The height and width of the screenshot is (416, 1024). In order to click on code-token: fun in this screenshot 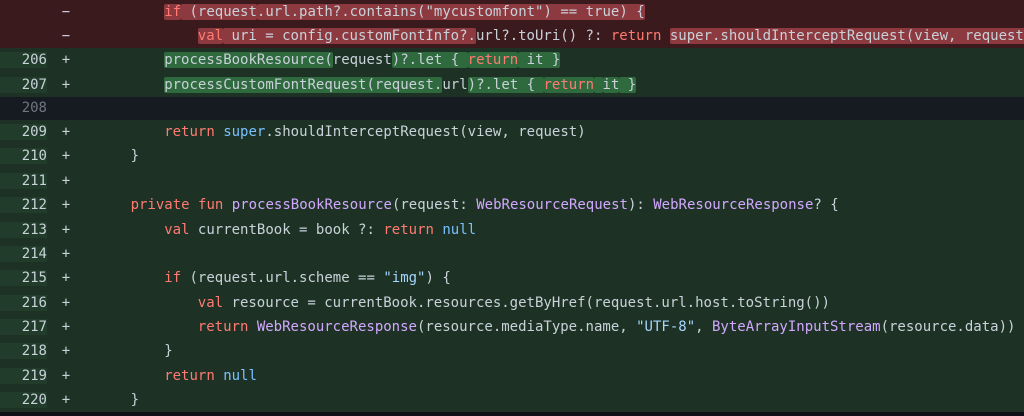, I will do `click(211, 205)`.